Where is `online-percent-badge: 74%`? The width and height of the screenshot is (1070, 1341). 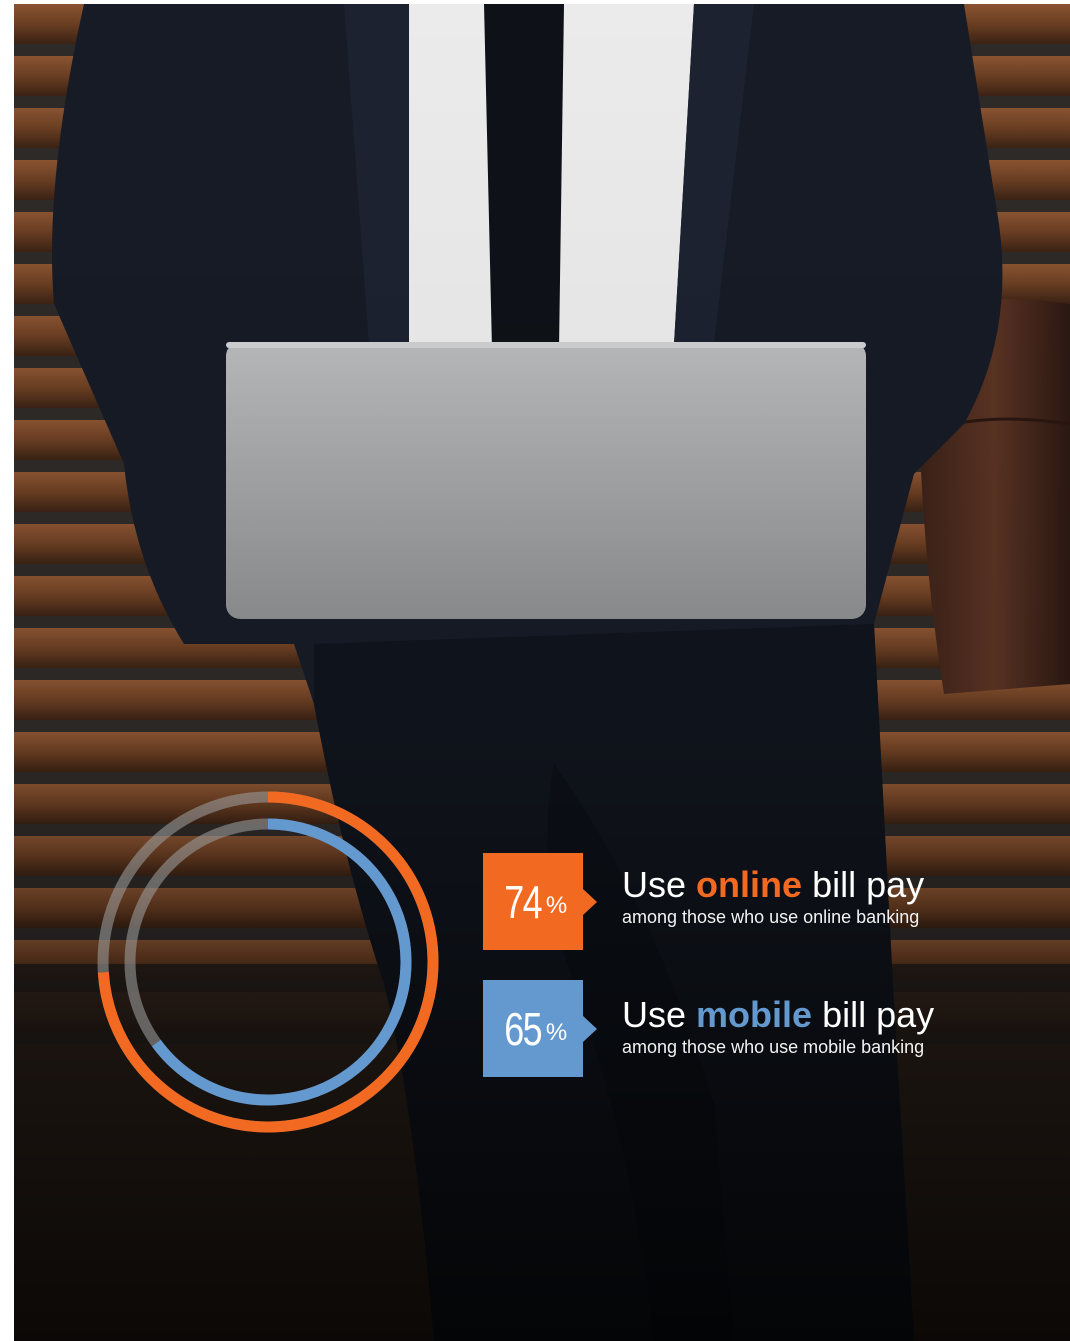
online-percent-badge: 74% is located at coordinates (540, 901).